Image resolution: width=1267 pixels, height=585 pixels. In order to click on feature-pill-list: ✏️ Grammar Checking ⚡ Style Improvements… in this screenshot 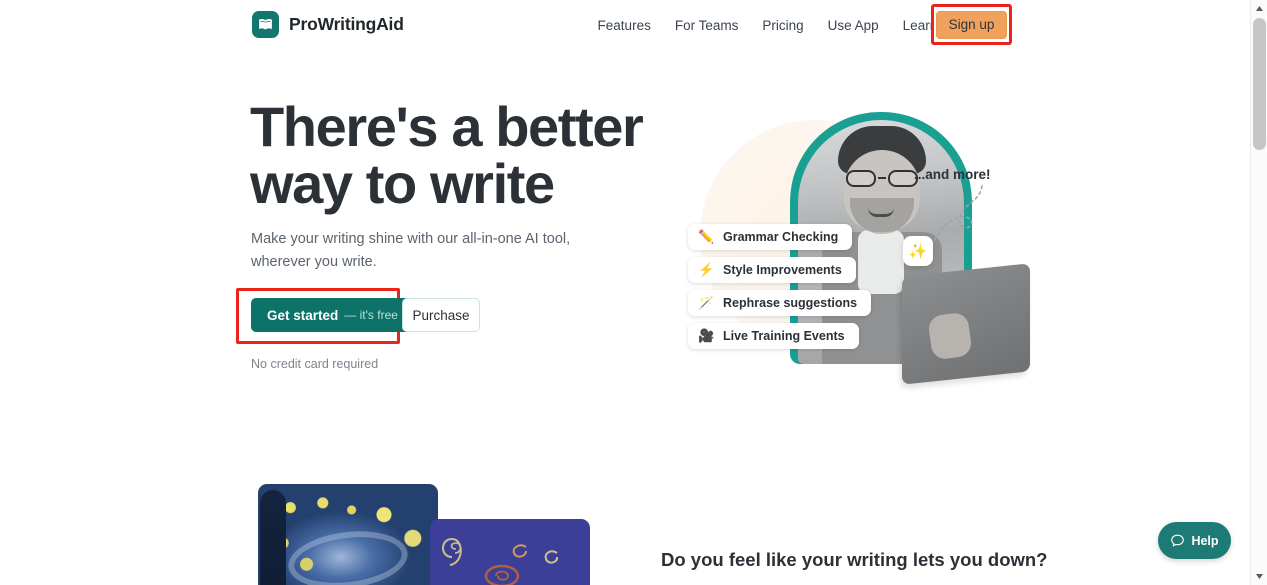, I will do `click(780, 286)`.